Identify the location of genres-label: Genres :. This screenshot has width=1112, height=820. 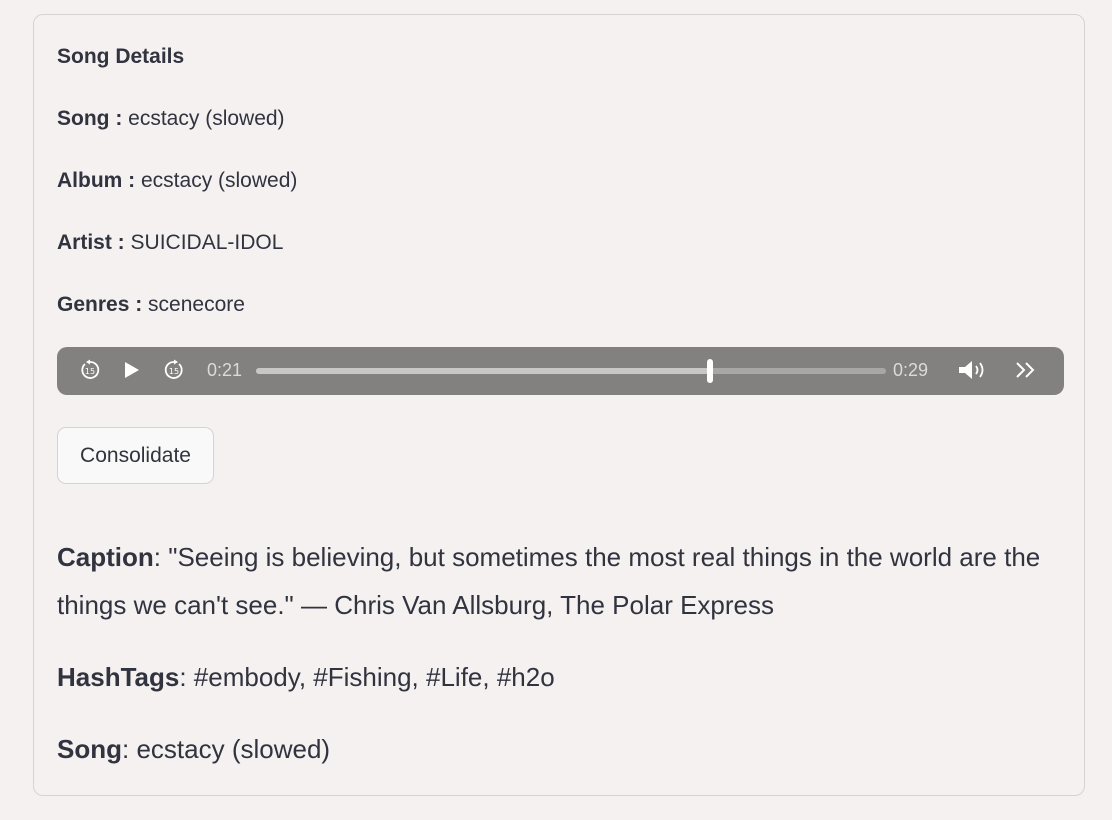
(100, 304).